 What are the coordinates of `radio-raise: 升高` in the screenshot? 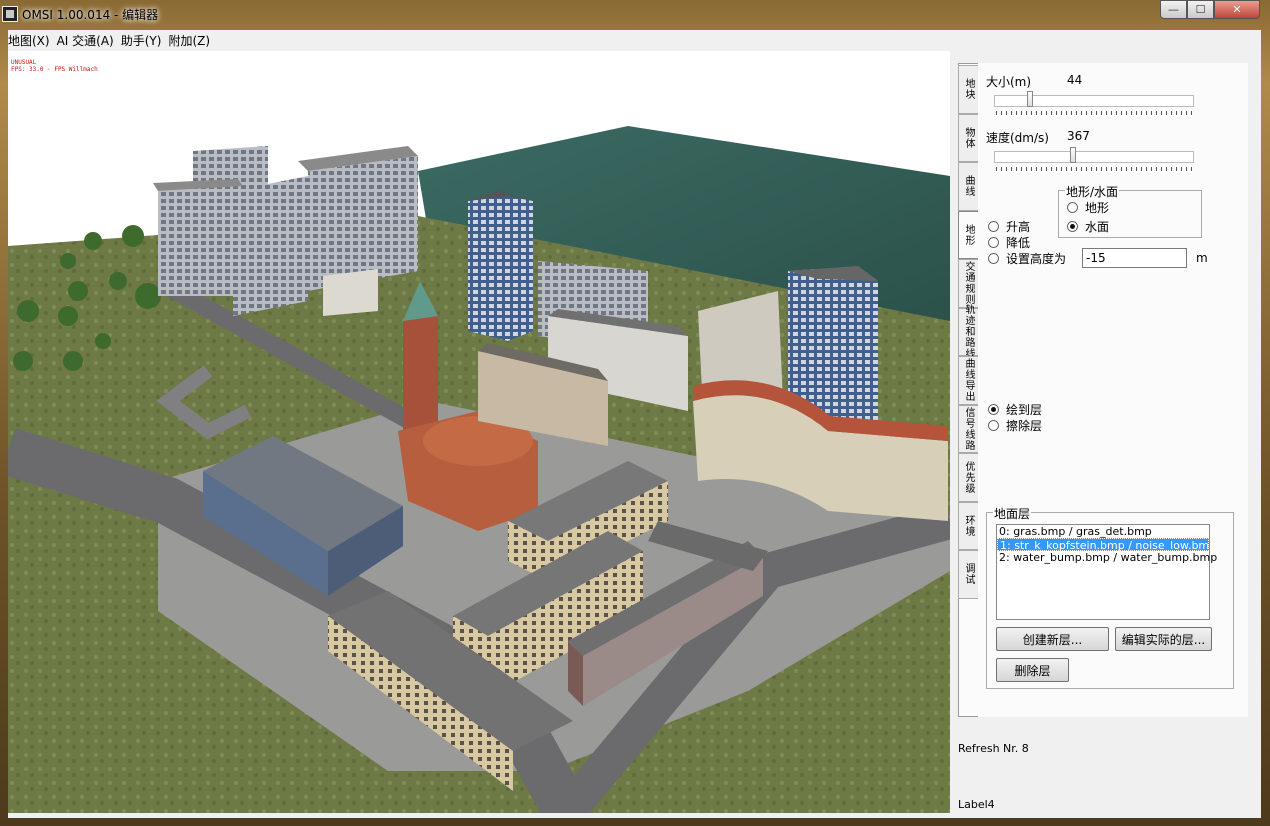 It's located at (1009, 226).